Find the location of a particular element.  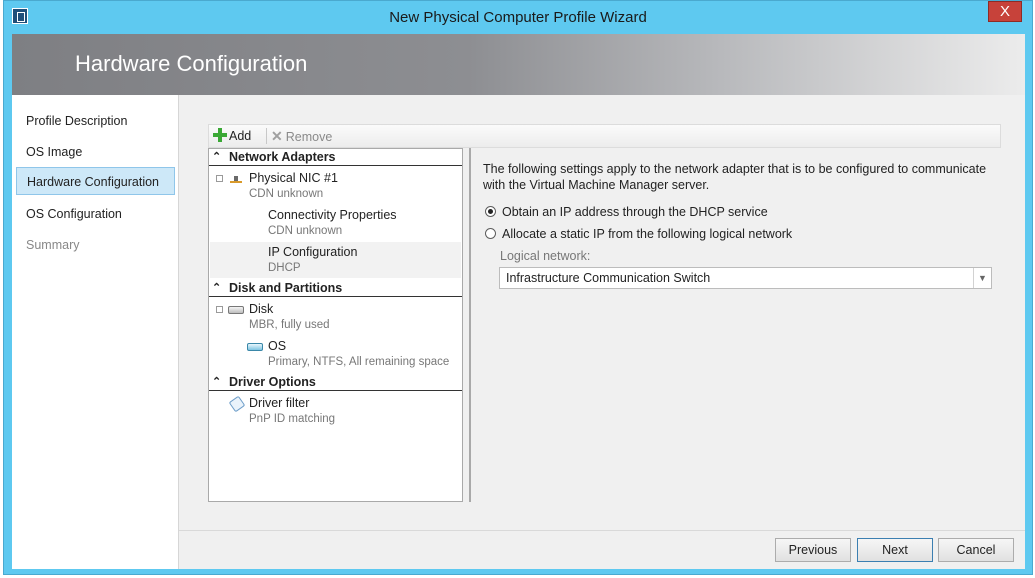

remove-label: Remove is located at coordinates (309, 137).